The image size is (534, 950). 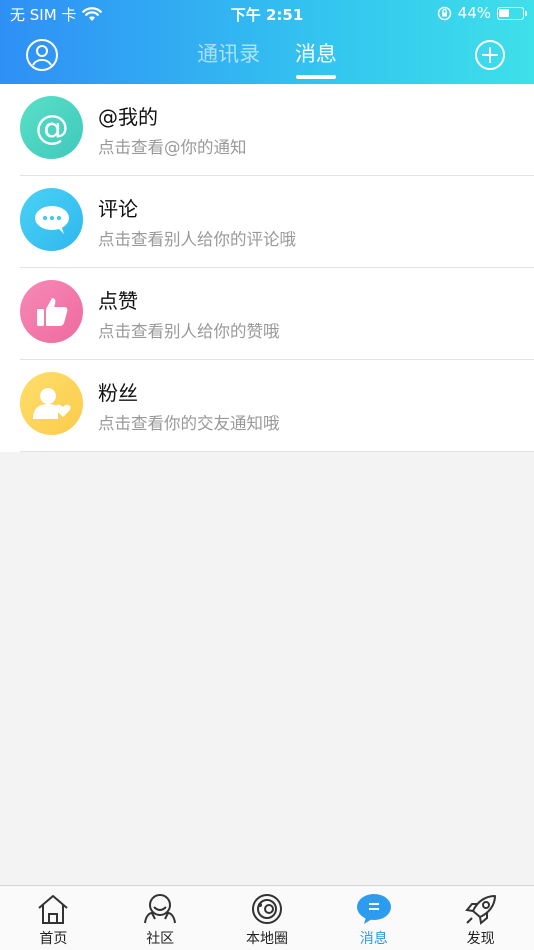 What do you see at coordinates (189, 423) in the screenshot?
I see `item-subtitle: 点击查看你的交友通知哦` at bounding box center [189, 423].